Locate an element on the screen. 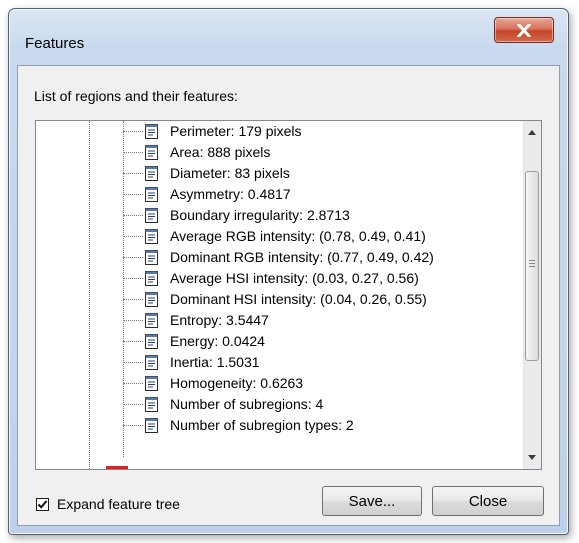  feature-row: Boundary irregularity: 2.8713 is located at coordinates (276, 215).